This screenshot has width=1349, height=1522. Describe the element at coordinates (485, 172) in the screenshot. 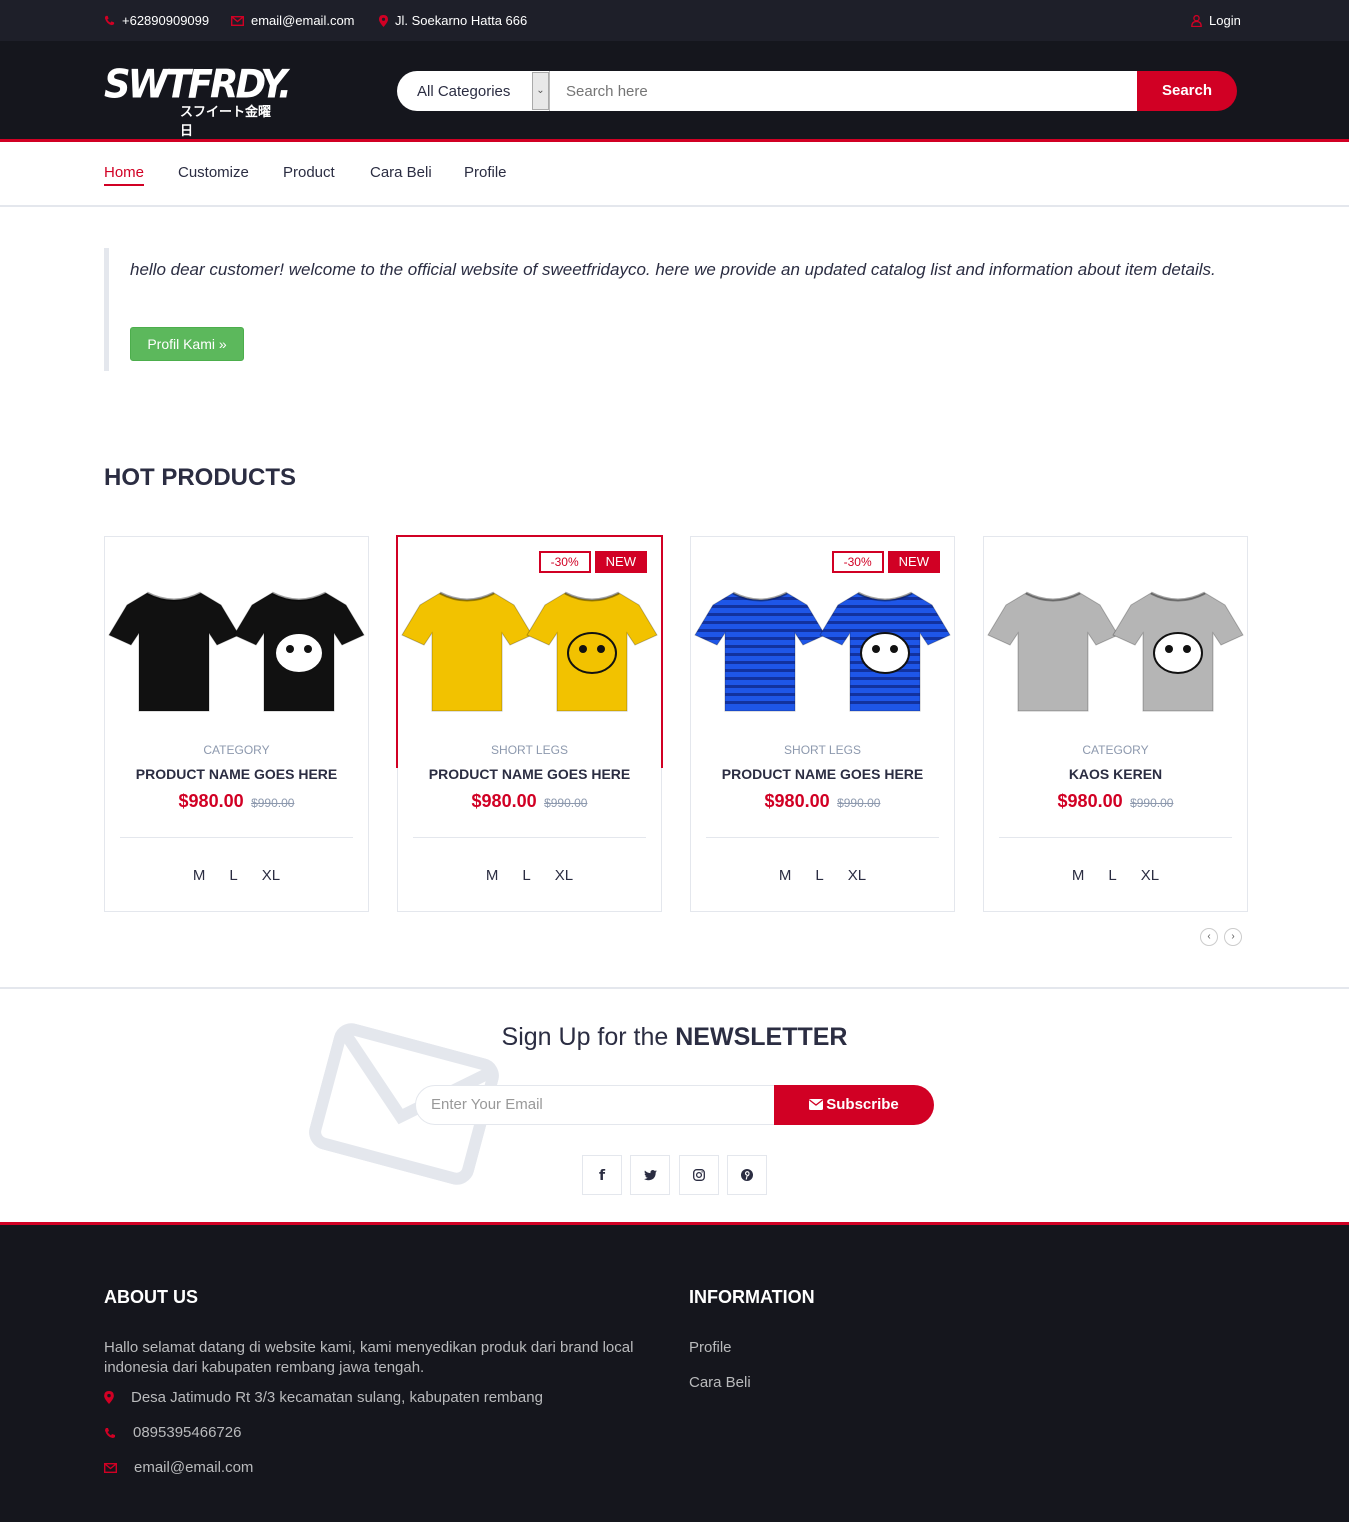

I see `nav-profile: Profile` at that location.